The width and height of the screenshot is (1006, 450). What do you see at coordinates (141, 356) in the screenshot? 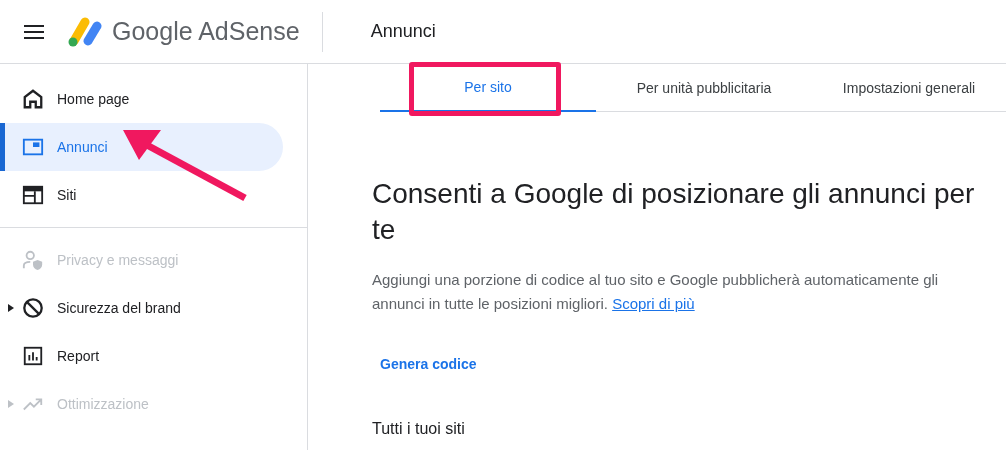
I see `sidebar-item: Report` at bounding box center [141, 356].